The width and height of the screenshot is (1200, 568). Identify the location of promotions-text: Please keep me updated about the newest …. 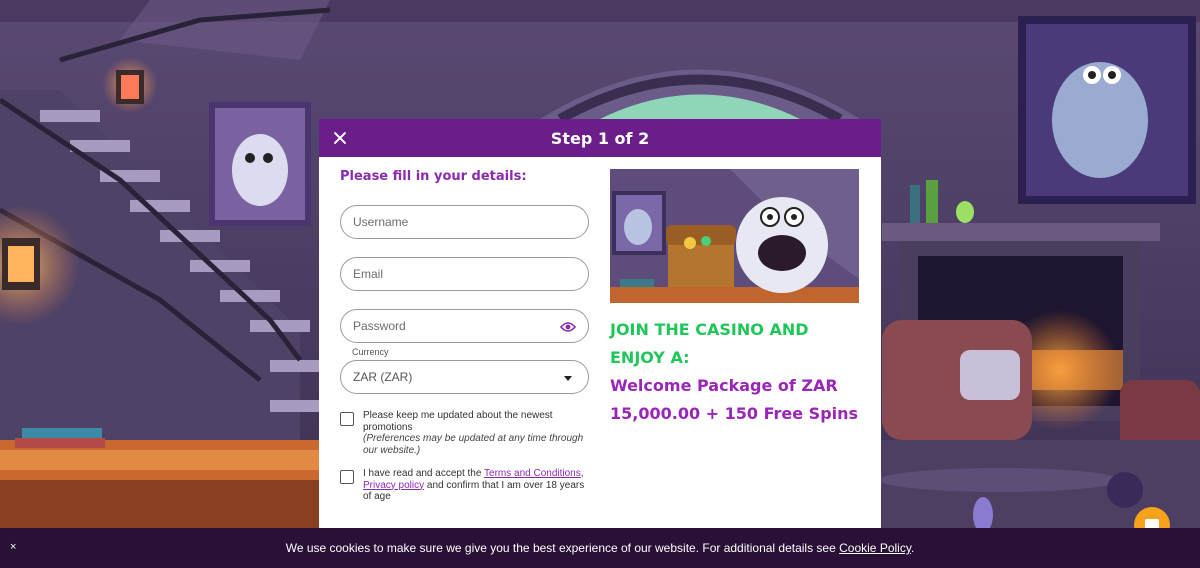
(458, 421).